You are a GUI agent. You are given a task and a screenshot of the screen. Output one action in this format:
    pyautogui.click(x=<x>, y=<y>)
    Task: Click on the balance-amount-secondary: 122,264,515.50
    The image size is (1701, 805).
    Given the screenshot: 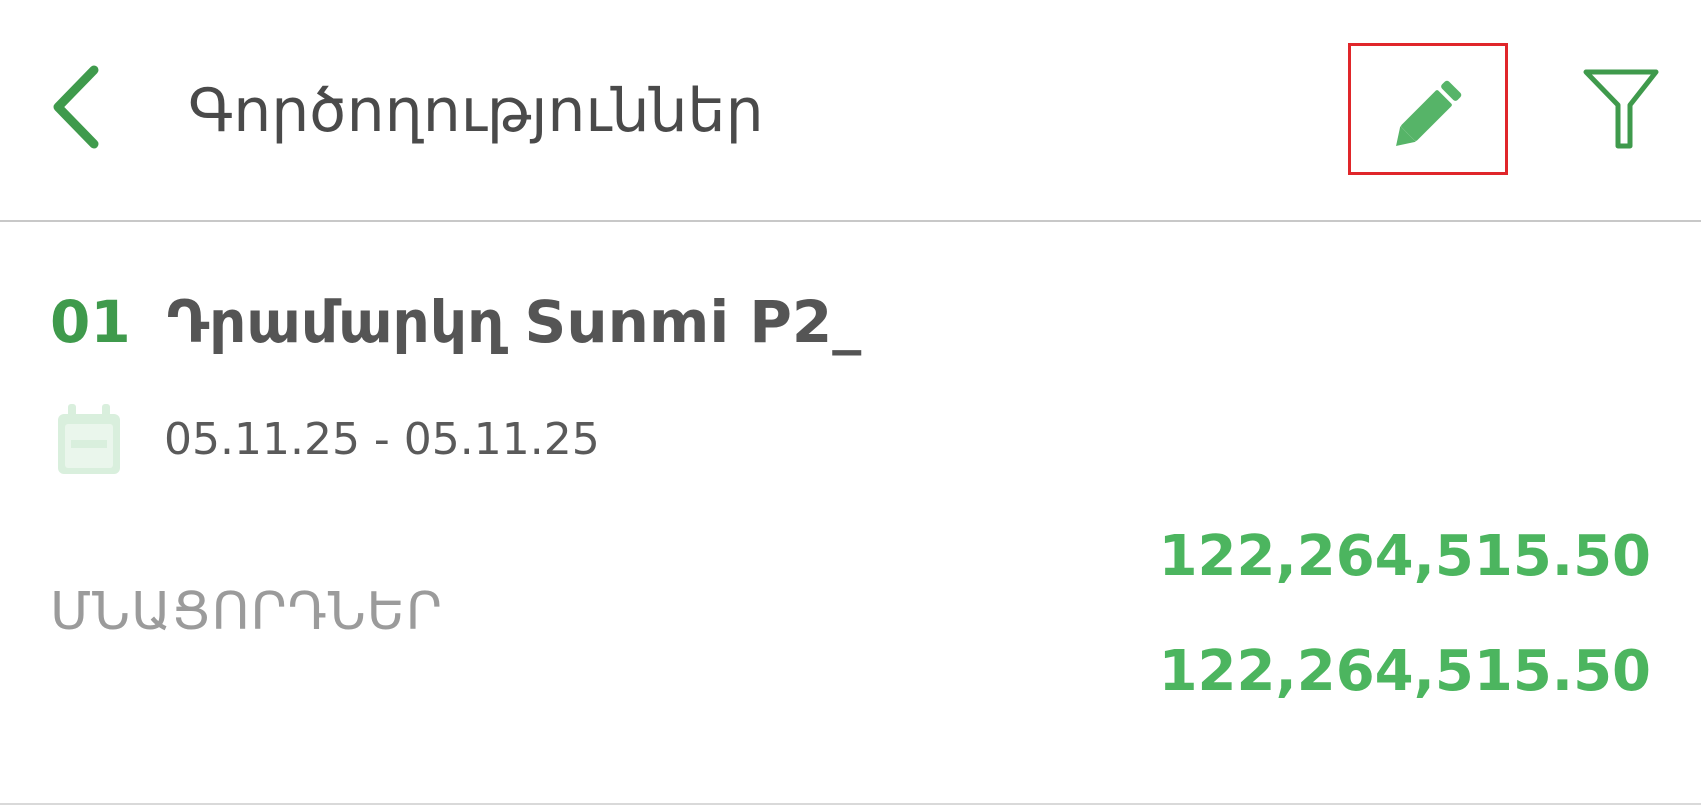 What is the action you would take?
    pyautogui.click(x=1404, y=671)
    